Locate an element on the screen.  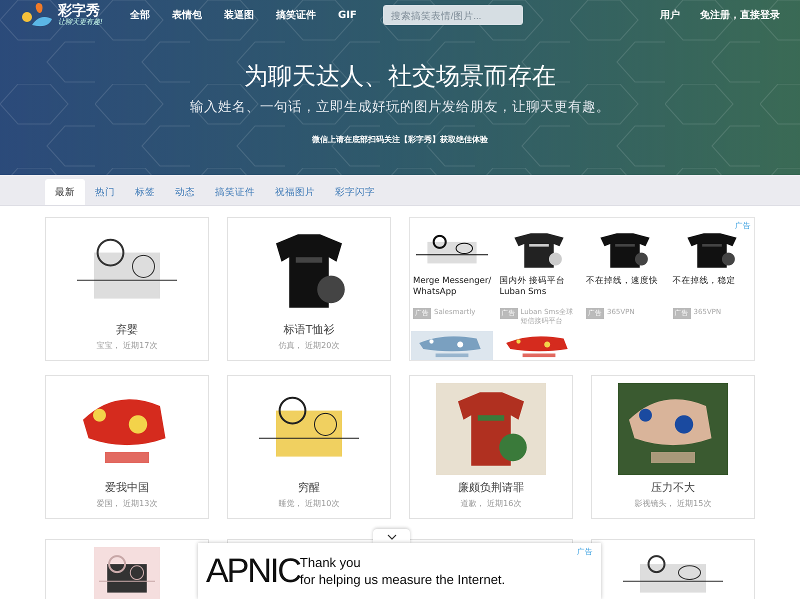
category-tab: 最新 is located at coordinates (65, 192).